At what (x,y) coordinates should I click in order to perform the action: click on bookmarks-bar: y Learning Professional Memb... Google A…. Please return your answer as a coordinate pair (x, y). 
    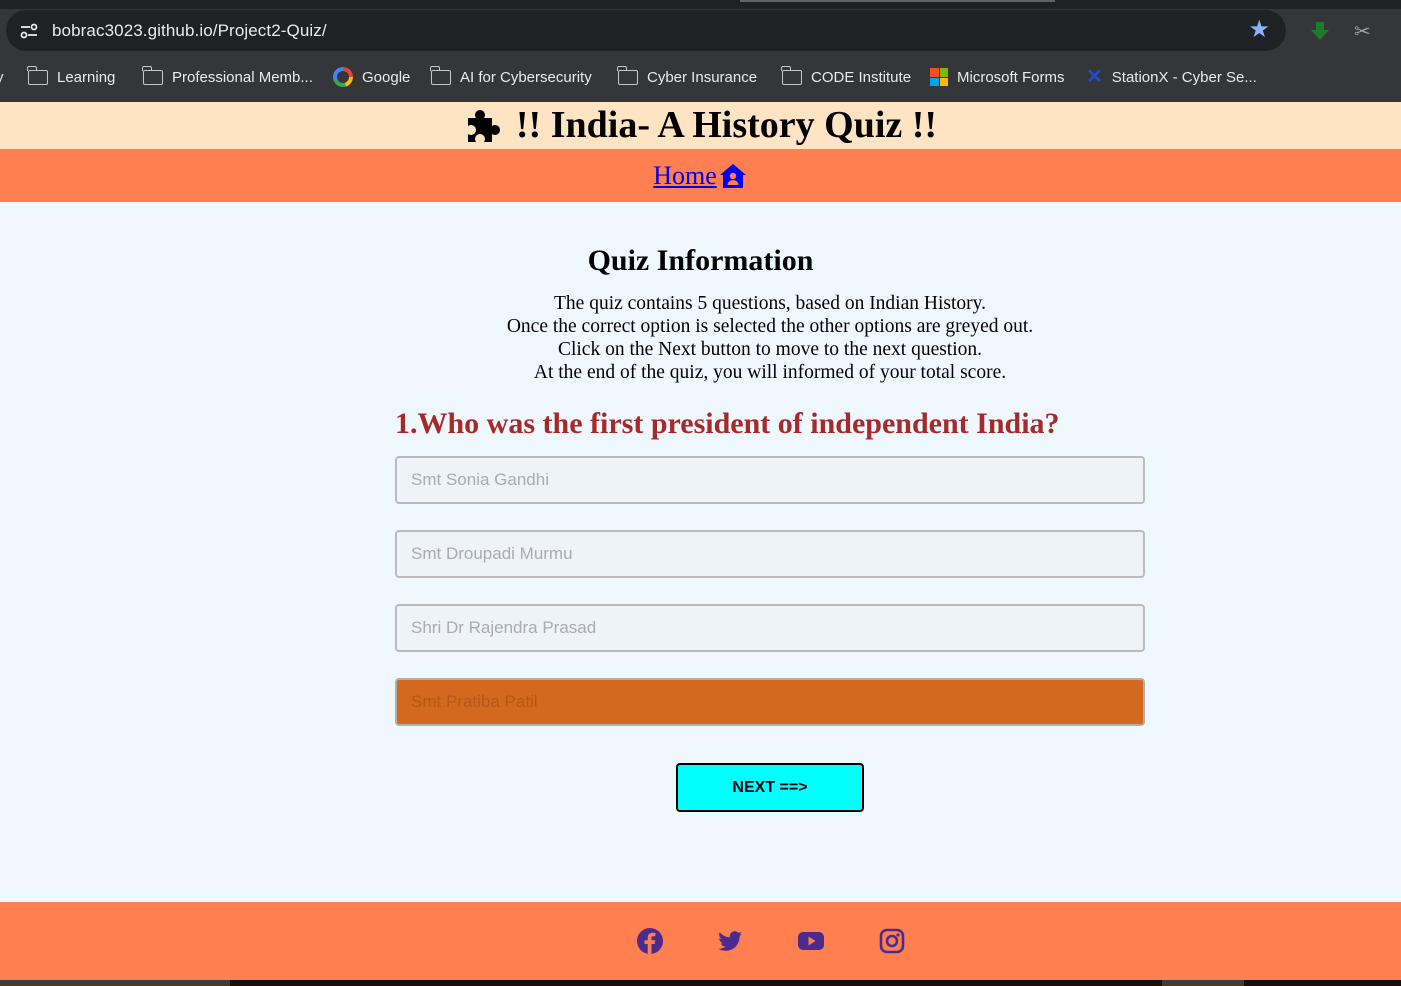
    Looking at the image, I should click on (700, 77).